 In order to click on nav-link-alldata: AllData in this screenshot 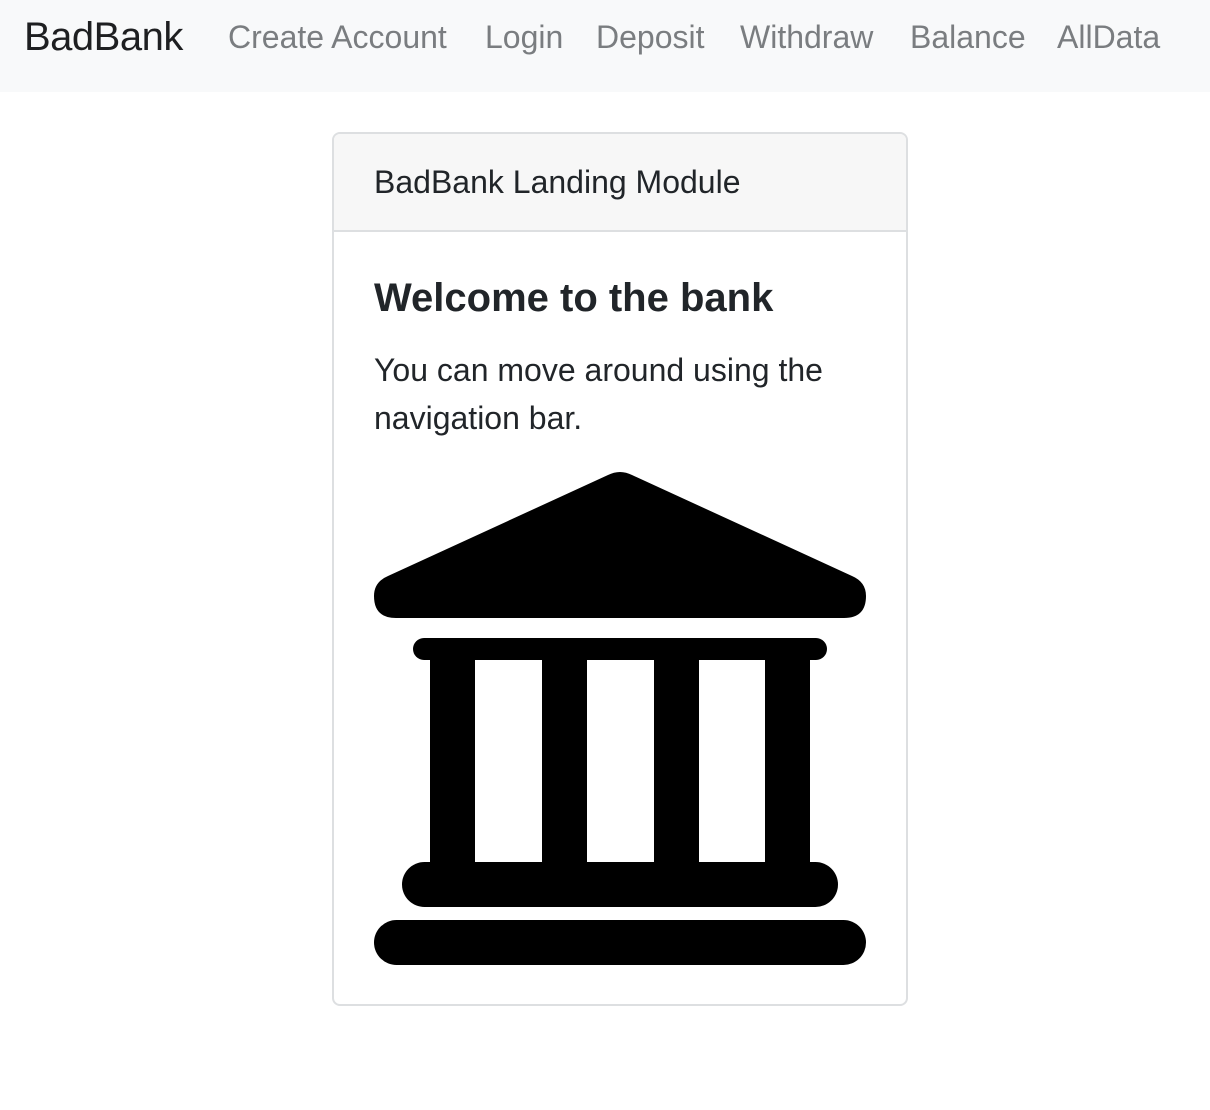, I will do `click(1108, 37)`.